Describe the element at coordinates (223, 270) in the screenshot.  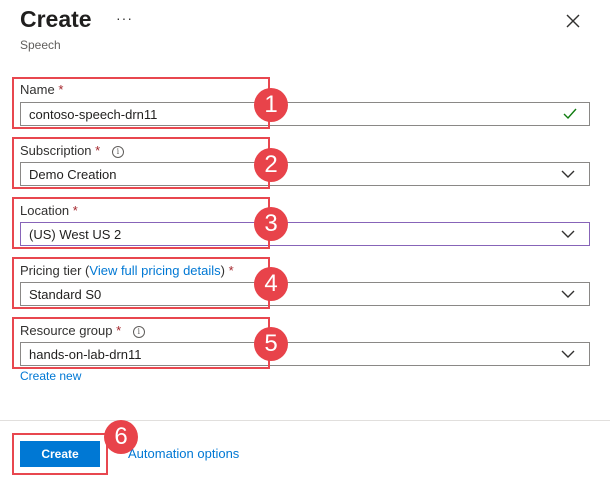
I see `paren-close: )` at that location.